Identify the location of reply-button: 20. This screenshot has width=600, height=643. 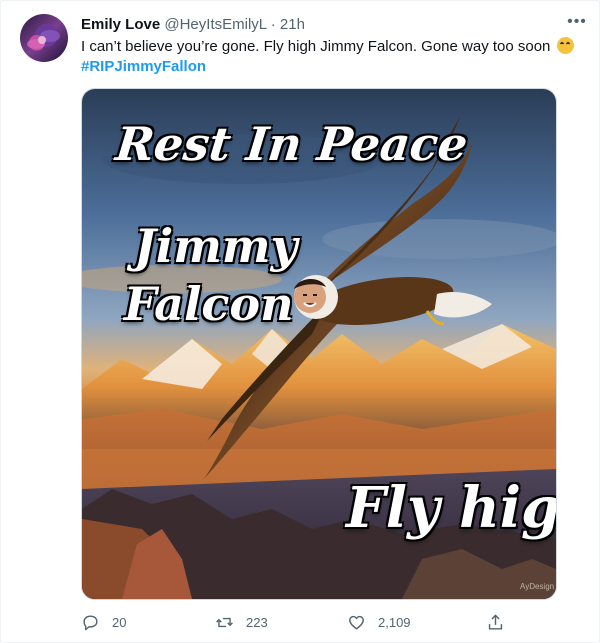
(103, 622).